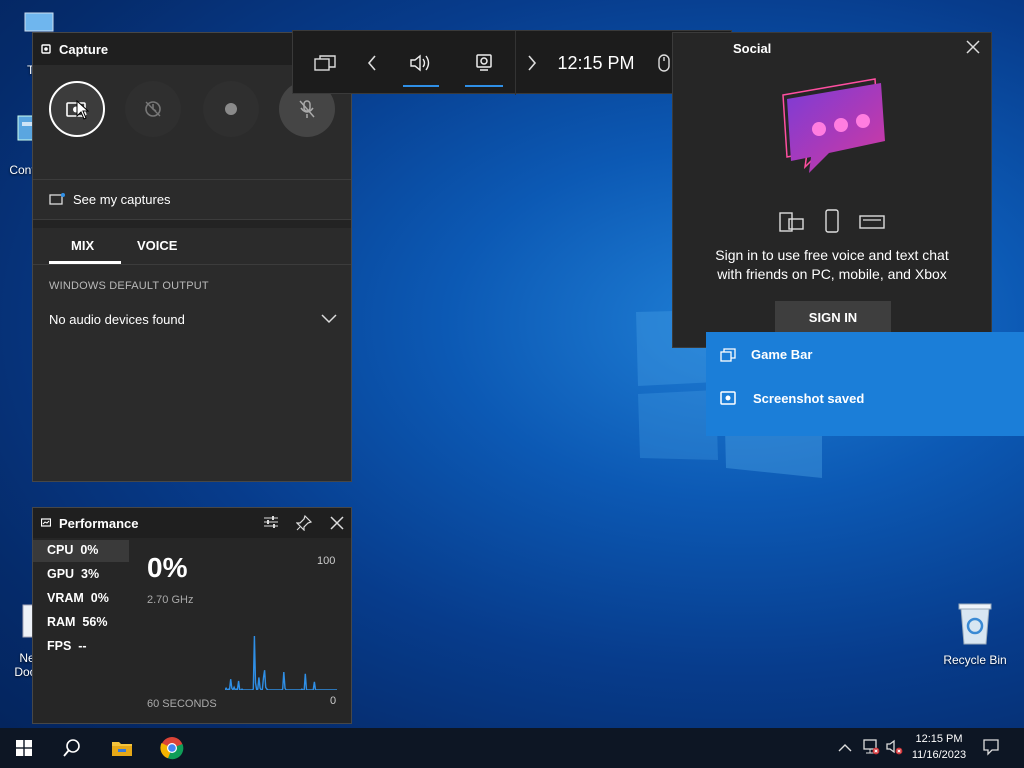  I want to click on record-last-30-button, so click(153, 109).